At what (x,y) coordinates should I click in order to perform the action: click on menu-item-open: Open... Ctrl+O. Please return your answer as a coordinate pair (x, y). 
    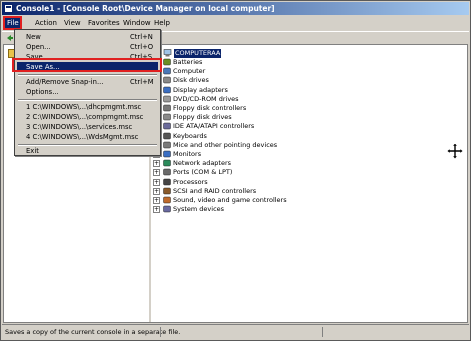
    Looking at the image, I should click on (87, 47).